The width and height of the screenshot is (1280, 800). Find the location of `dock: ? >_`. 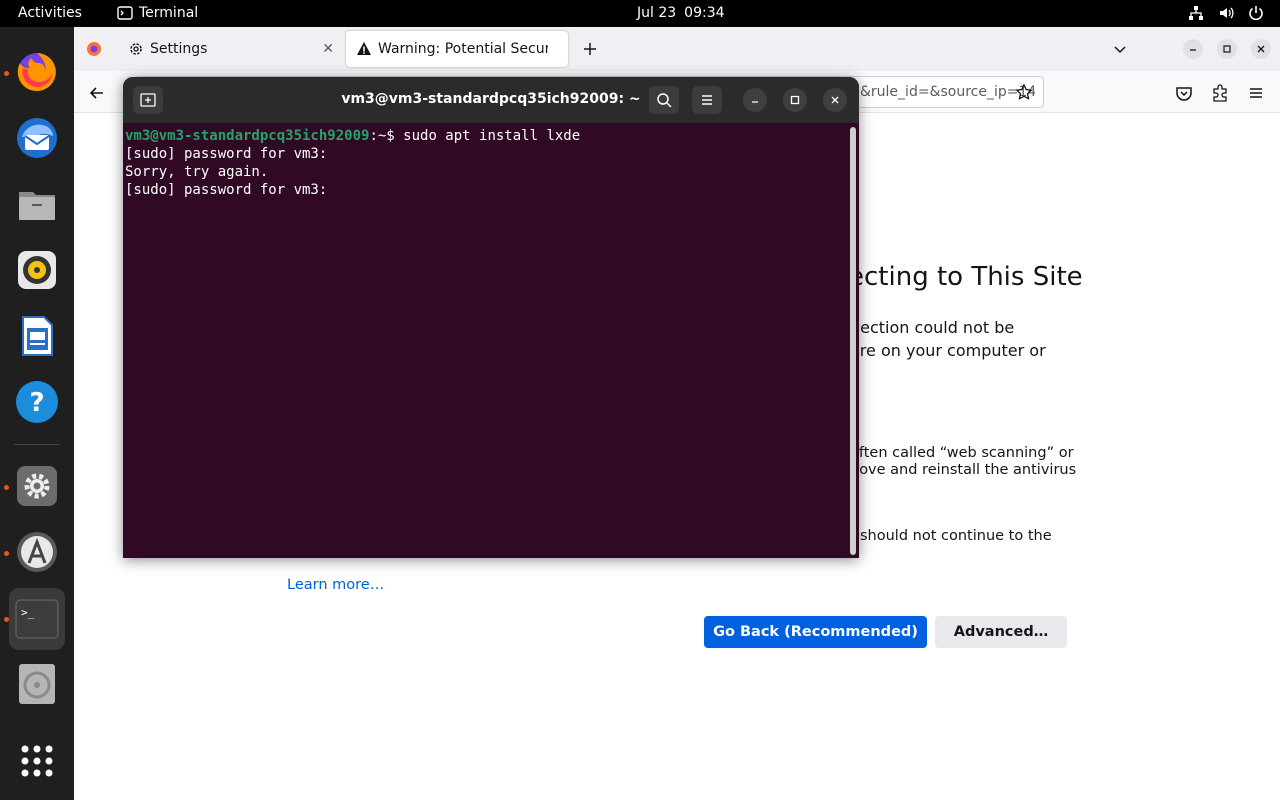

dock: ? >_ is located at coordinates (37, 413).